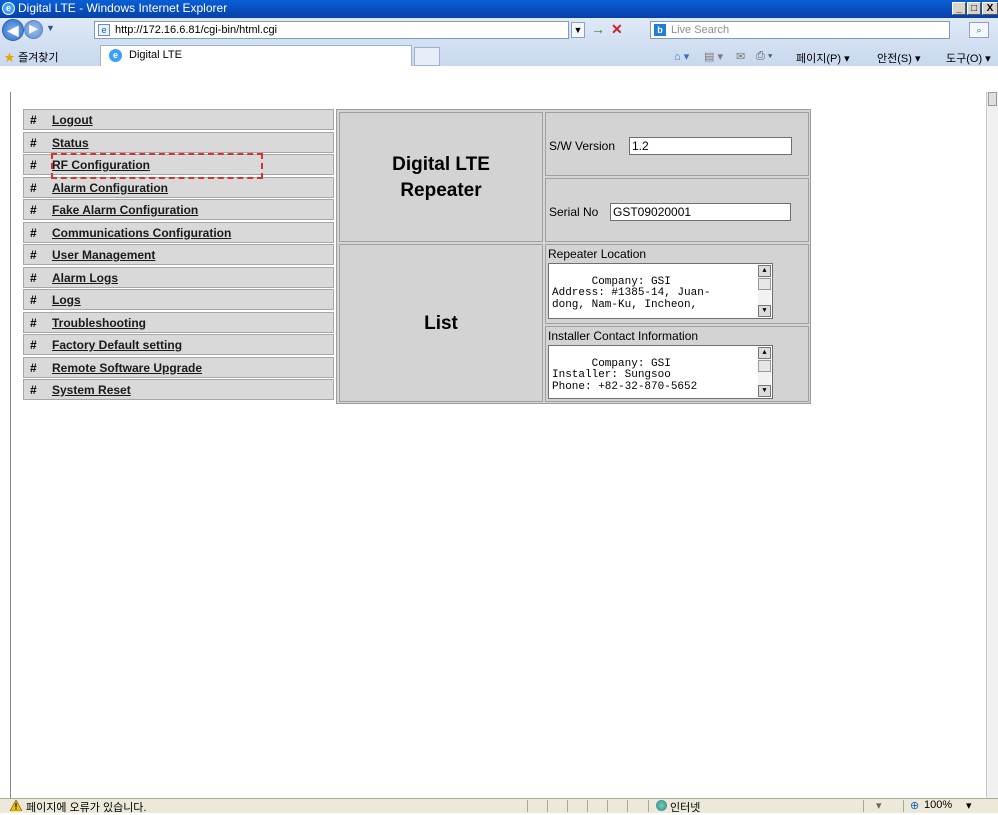  I want to click on window-title: Digital LTE - Windows Internet Explorer, so click(123, 8).